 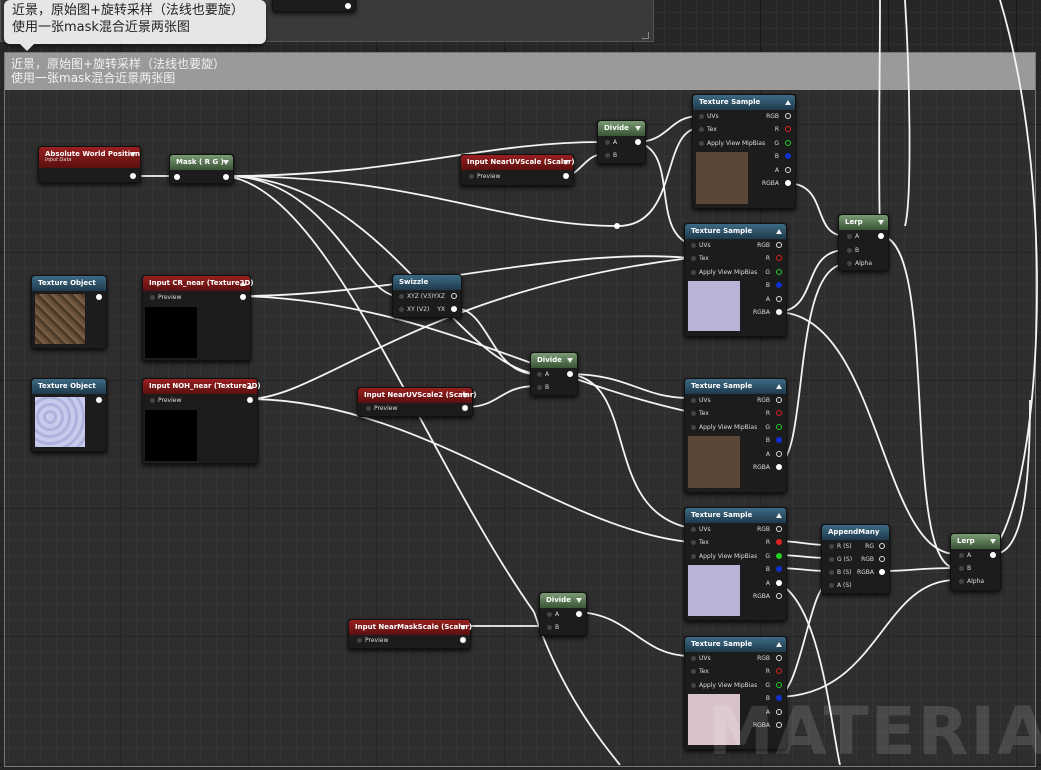 I want to click on pin-a-s: A (S), so click(x=840, y=586).